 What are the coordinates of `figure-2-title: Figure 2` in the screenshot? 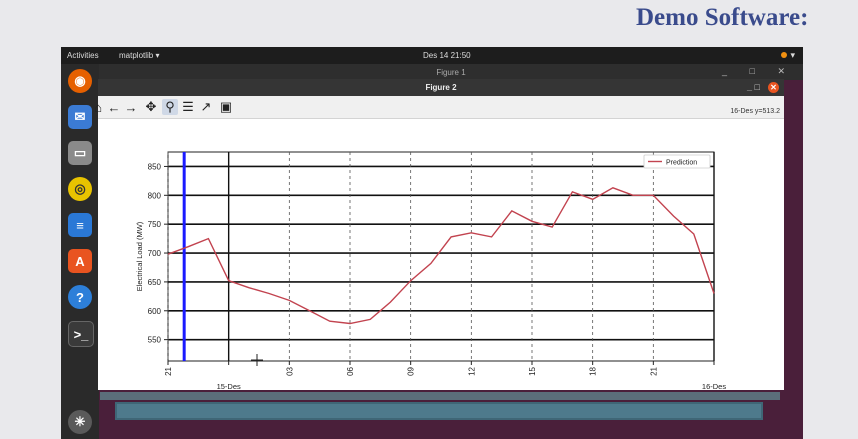 It's located at (441, 87).